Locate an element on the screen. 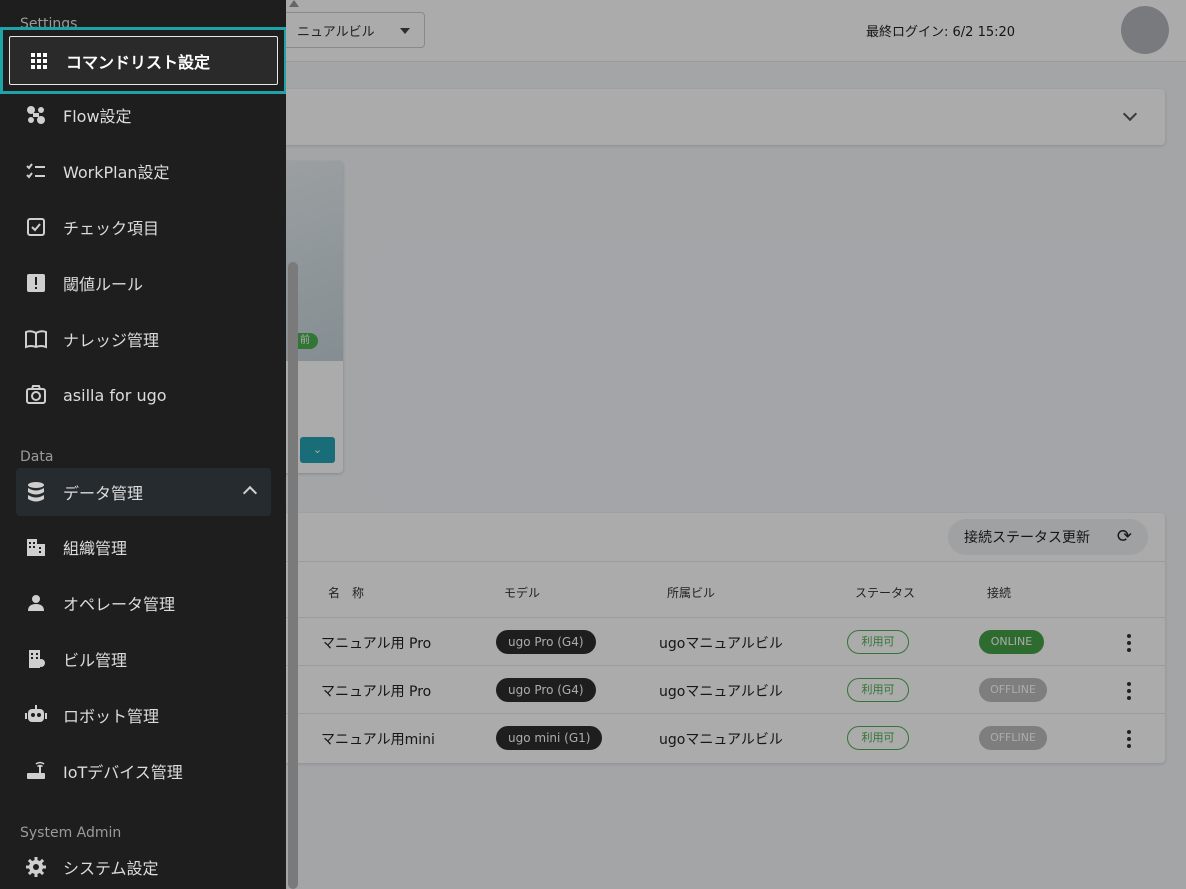 This screenshot has height=889, width=1186. book-icon is located at coordinates (36, 339).